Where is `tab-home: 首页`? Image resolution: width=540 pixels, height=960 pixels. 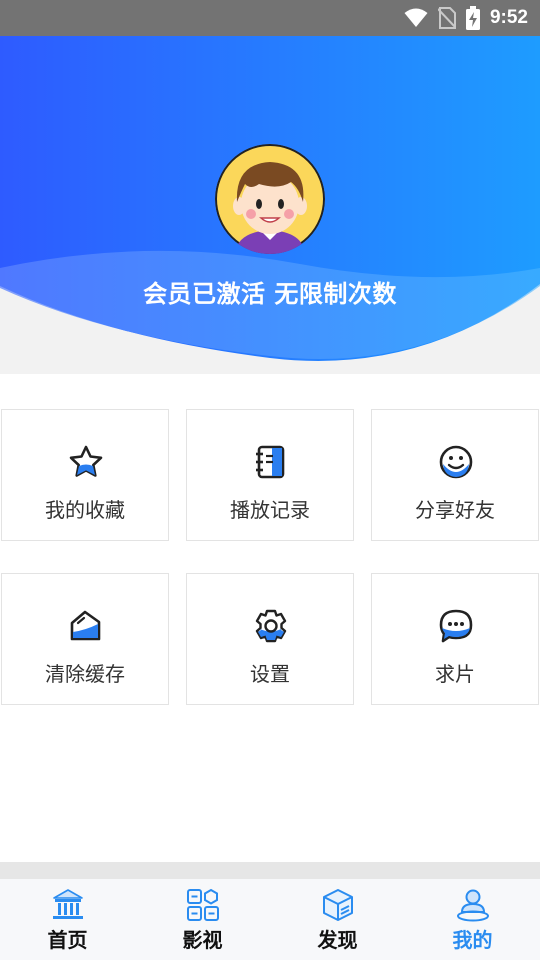 tab-home: 首页 is located at coordinates (67, 919).